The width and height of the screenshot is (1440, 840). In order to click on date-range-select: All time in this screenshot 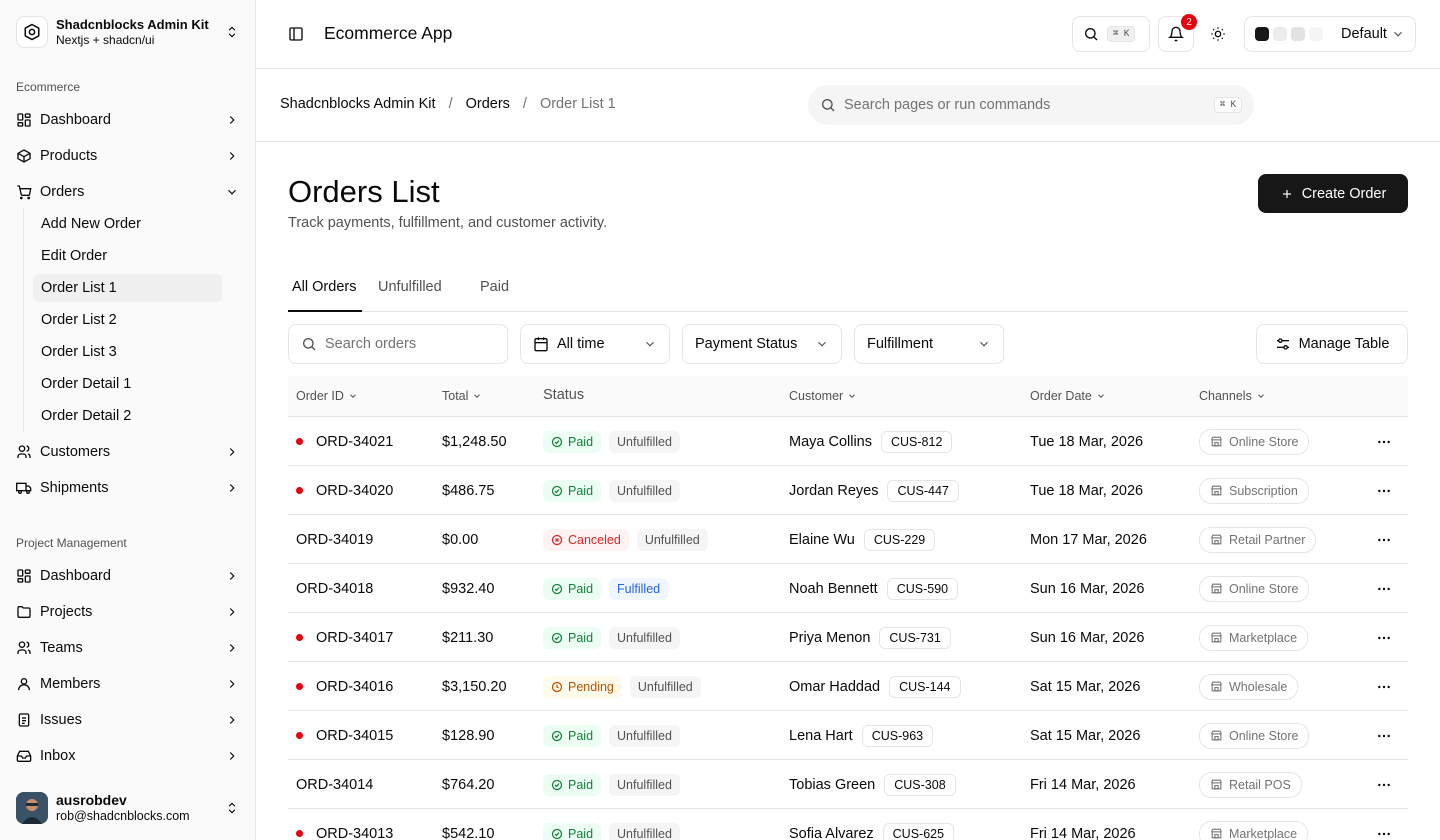, I will do `click(595, 344)`.